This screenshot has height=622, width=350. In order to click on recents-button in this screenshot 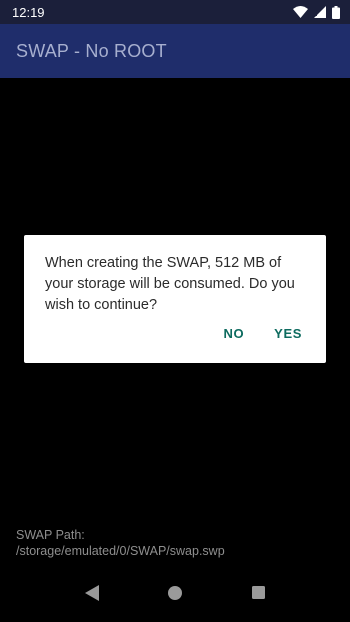, I will do `click(258, 595)`.